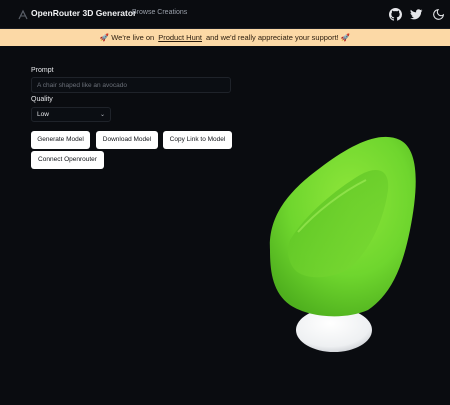 The height and width of the screenshot is (405, 450). Describe the element at coordinates (42, 70) in the screenshot. I see `prompt-label: Prompt` at that location.